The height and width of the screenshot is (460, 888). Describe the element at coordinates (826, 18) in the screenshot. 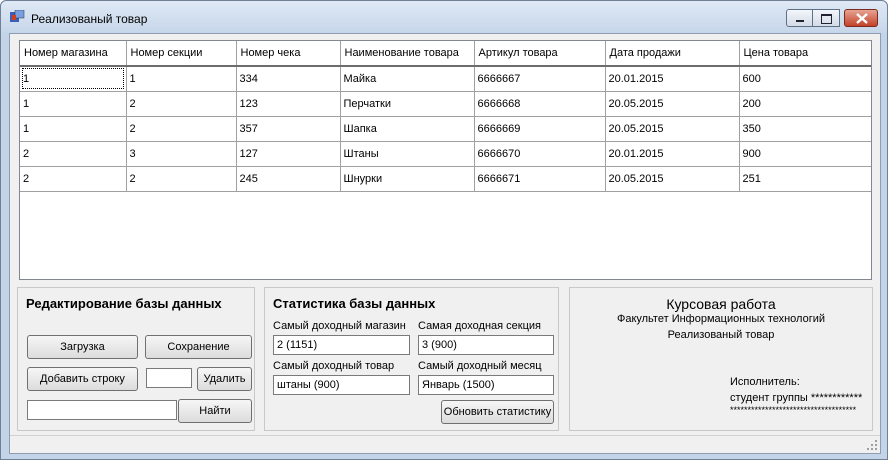

I see `maximize-button` at that location.